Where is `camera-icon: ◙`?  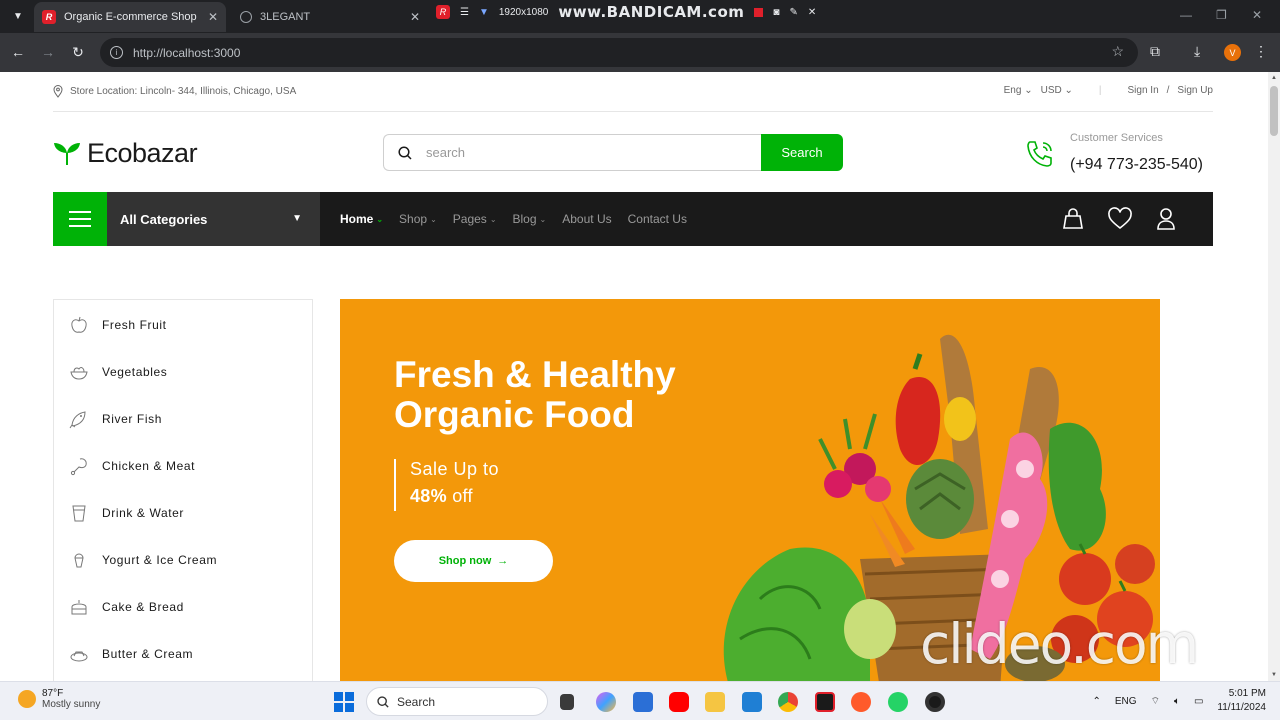
camera-icon: ◙ is located at coordinates (776, 12).